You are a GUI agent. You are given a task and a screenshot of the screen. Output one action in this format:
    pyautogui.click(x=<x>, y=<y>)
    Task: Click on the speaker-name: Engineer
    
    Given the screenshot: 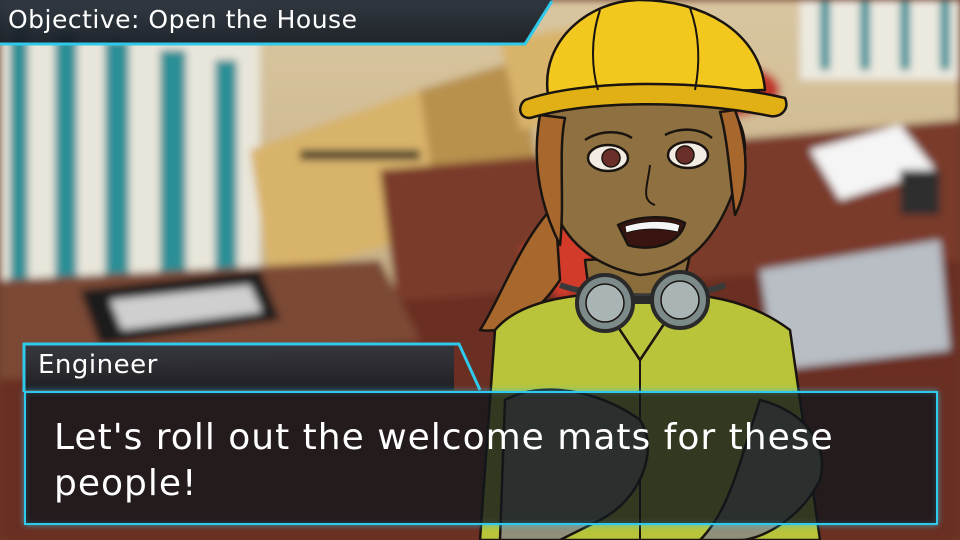 What is the action you would take?
    pyautogui.click(x=98, y=365)
    